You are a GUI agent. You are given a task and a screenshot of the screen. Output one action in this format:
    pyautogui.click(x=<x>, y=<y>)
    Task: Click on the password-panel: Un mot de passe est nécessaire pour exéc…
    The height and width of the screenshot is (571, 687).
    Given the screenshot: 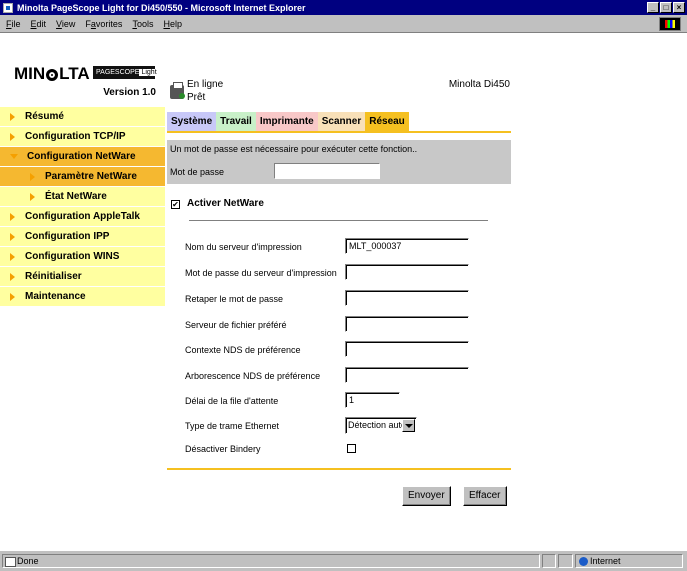 What is the action you would take?
    pyautogui.click(x=339, y=162)
    